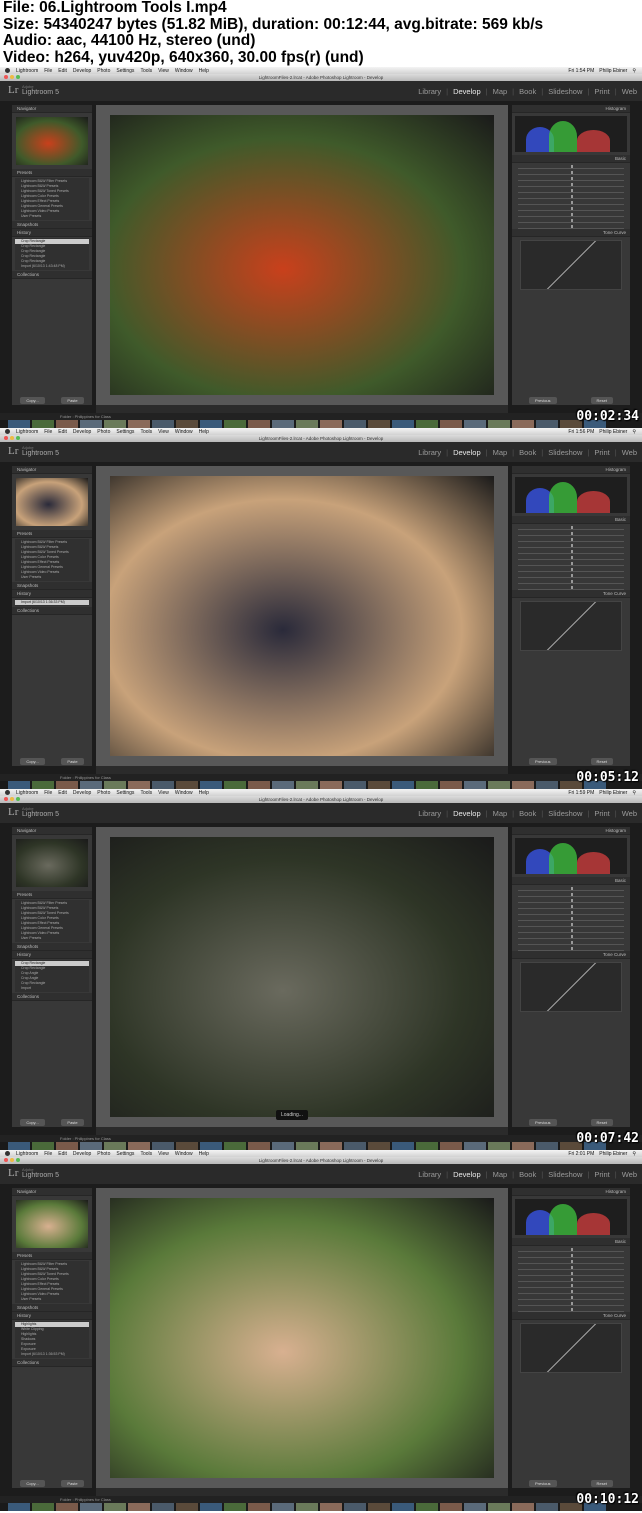  What do you see at coordinates (302, 255) in the screenshot?
I see `photo-canvas` at bounding box center [302, 255].